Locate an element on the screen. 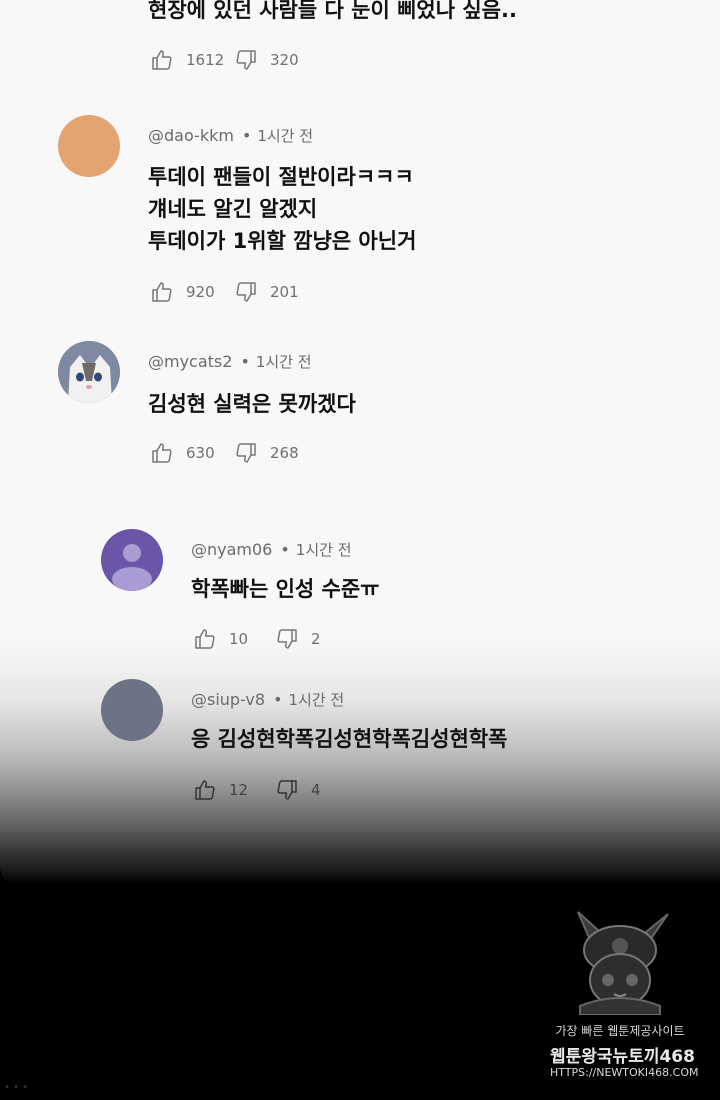 This screenshot has width=720, height=1100. user-handle: @siup-v8 is located at coordinates (228, 699).